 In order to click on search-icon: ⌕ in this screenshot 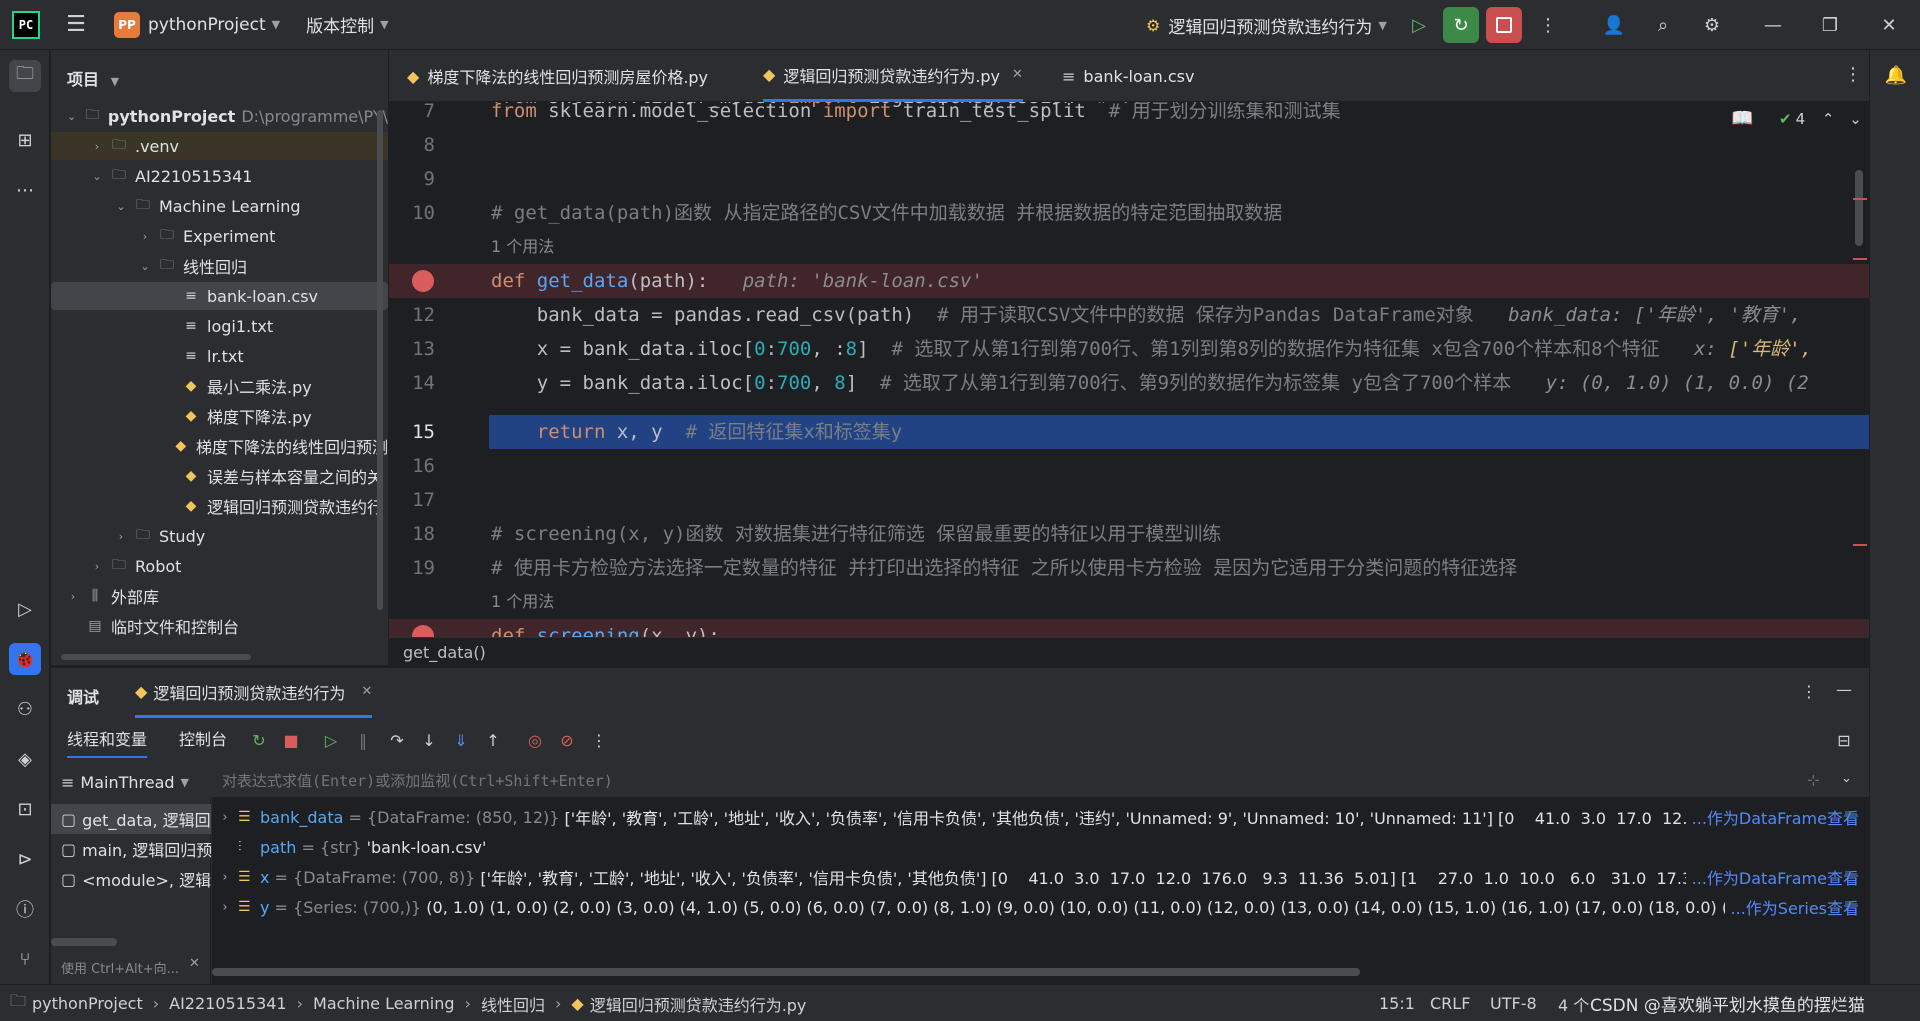, I will do `click(1663, 25)`.